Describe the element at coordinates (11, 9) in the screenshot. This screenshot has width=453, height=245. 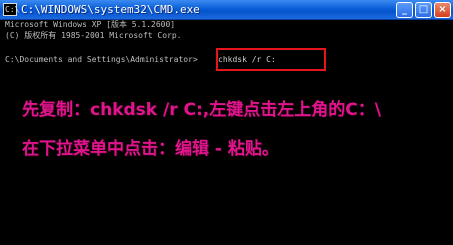
I see `cmd-icon: C:\` at that location.